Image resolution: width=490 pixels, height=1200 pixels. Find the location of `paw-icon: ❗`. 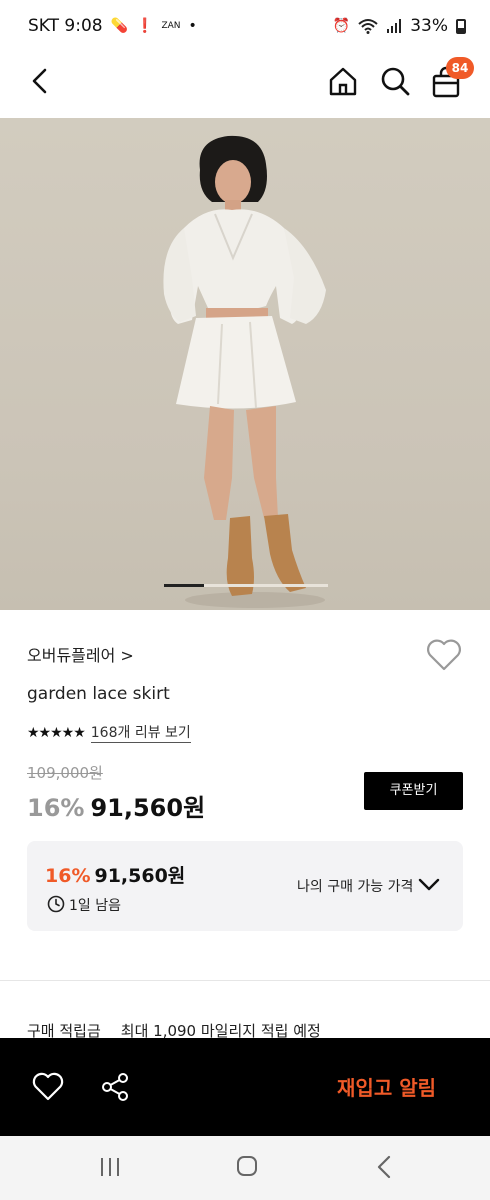

paw-icon: ❗ is located at coordinates (145, 26).